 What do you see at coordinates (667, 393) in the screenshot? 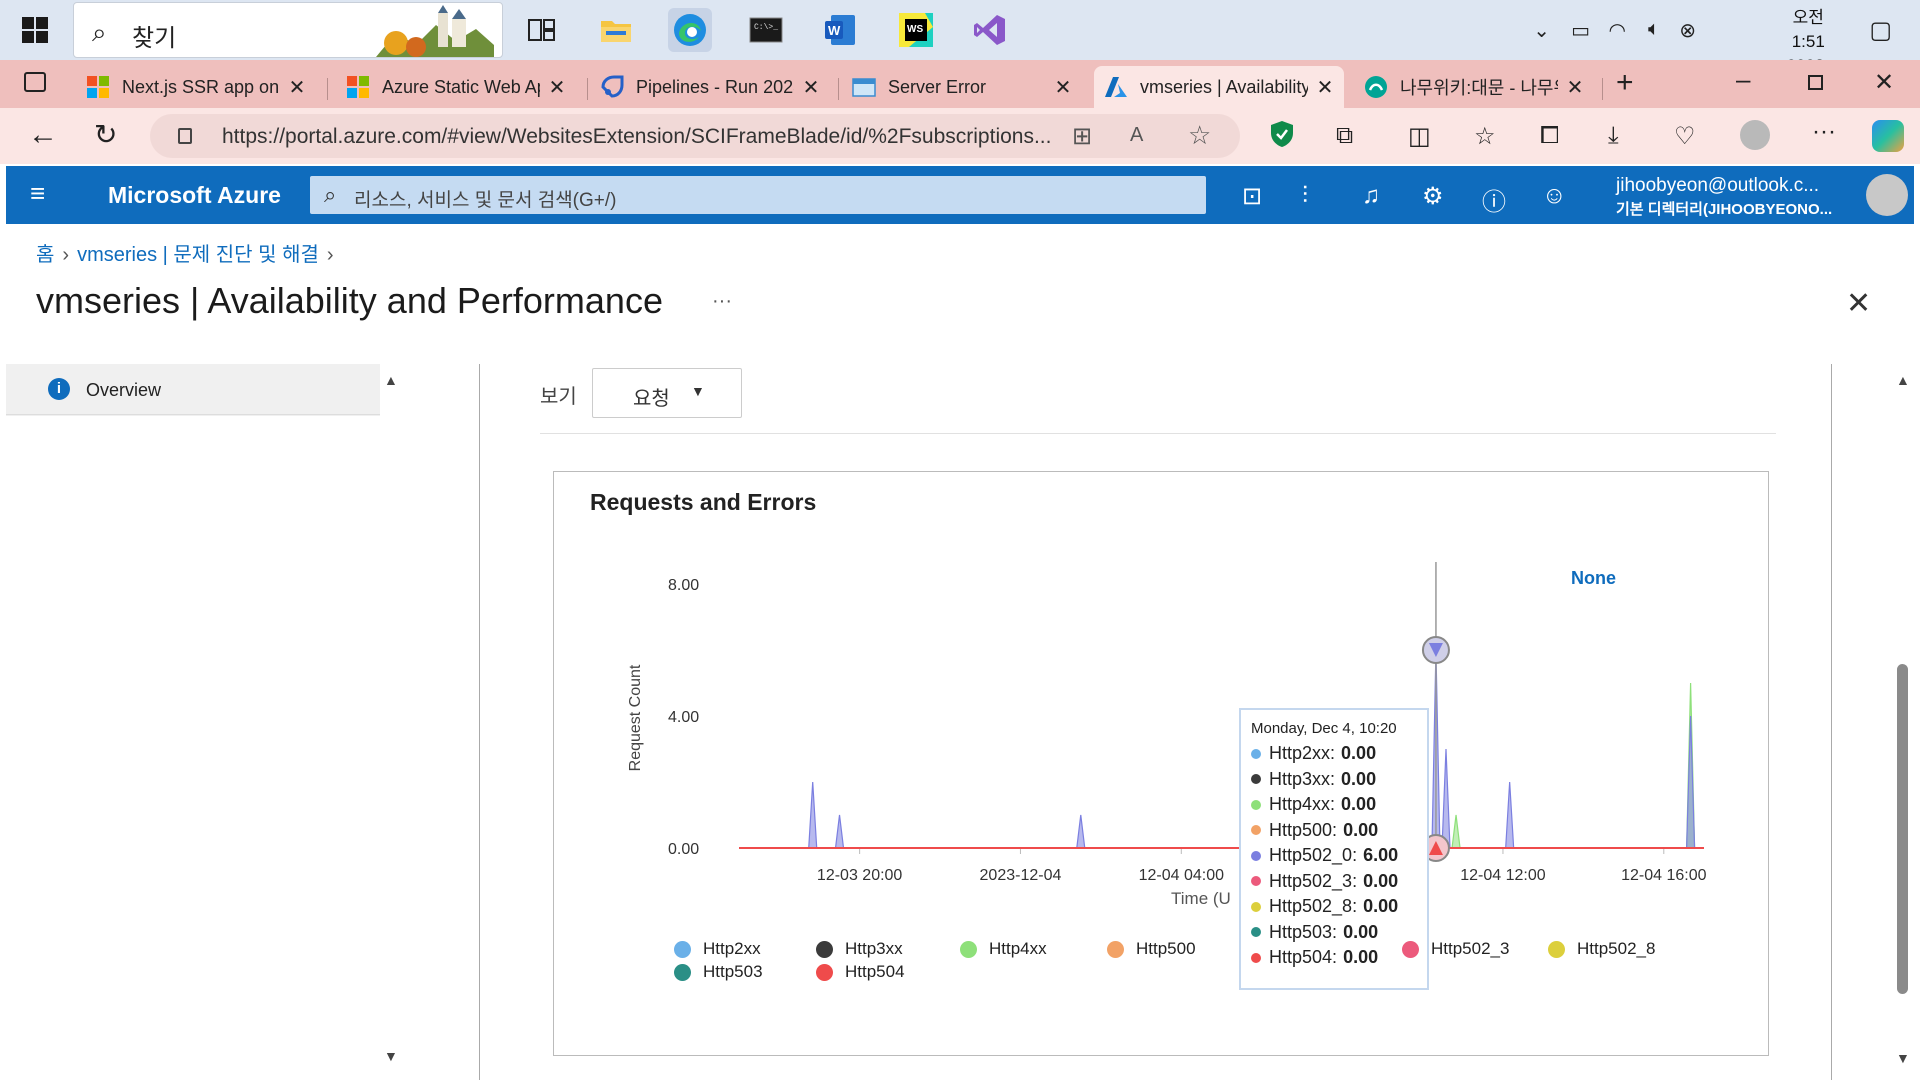
I see `view-dropdown: 요청 ▼` at bounding box center [667, 393].